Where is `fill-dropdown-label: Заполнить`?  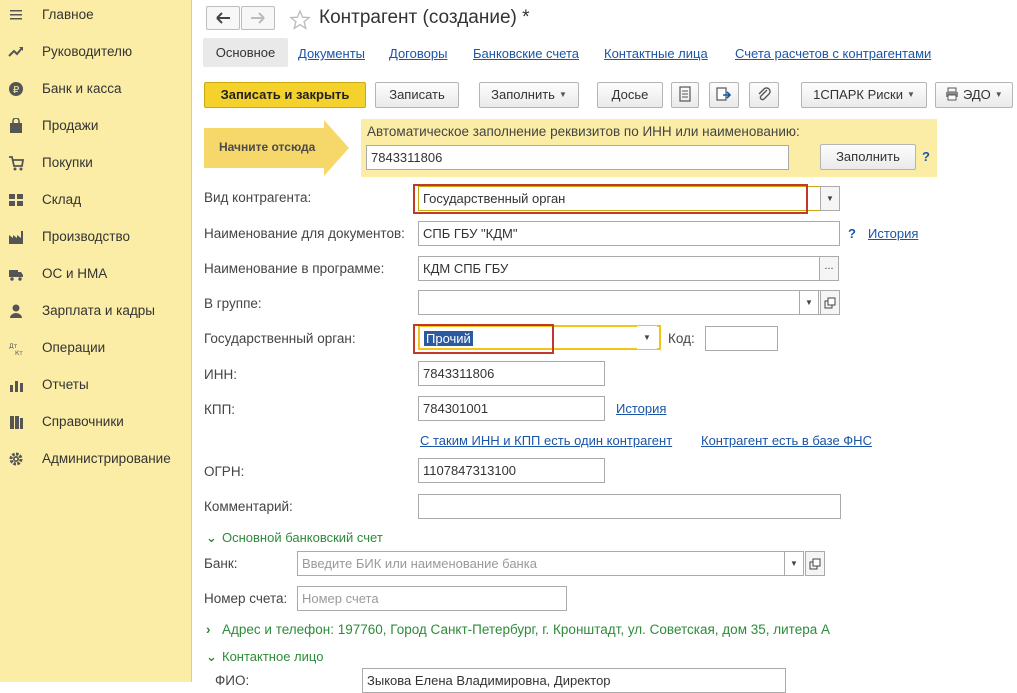 fill-dropdown-label: Заполнить is located at coordinates (523, 94).